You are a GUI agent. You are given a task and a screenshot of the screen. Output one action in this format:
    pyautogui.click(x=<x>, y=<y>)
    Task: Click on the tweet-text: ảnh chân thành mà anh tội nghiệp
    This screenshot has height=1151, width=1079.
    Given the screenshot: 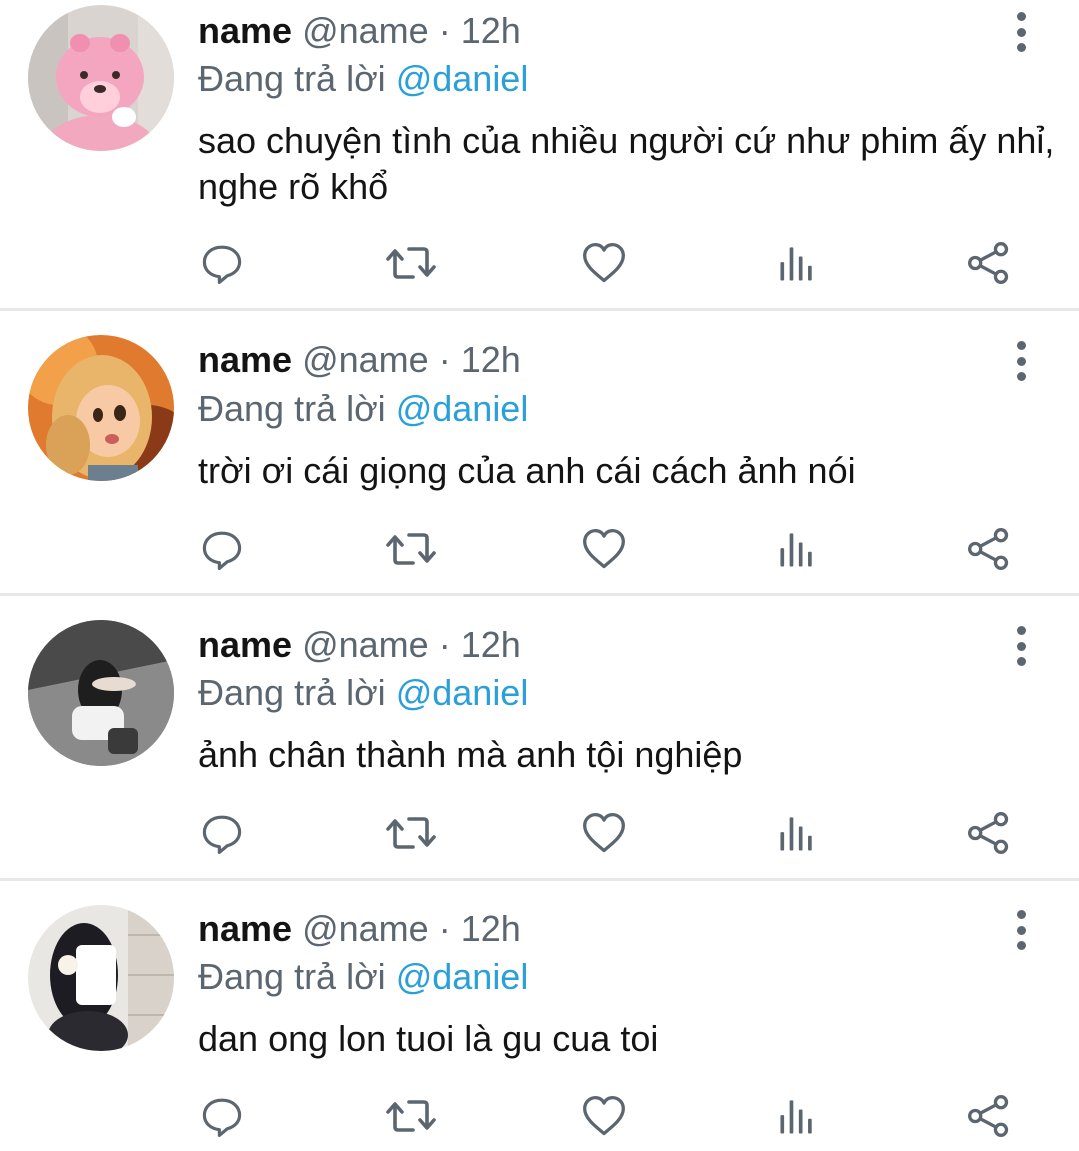 What is the action you would take?
    pyautogui.click(x=470, y=754)
    